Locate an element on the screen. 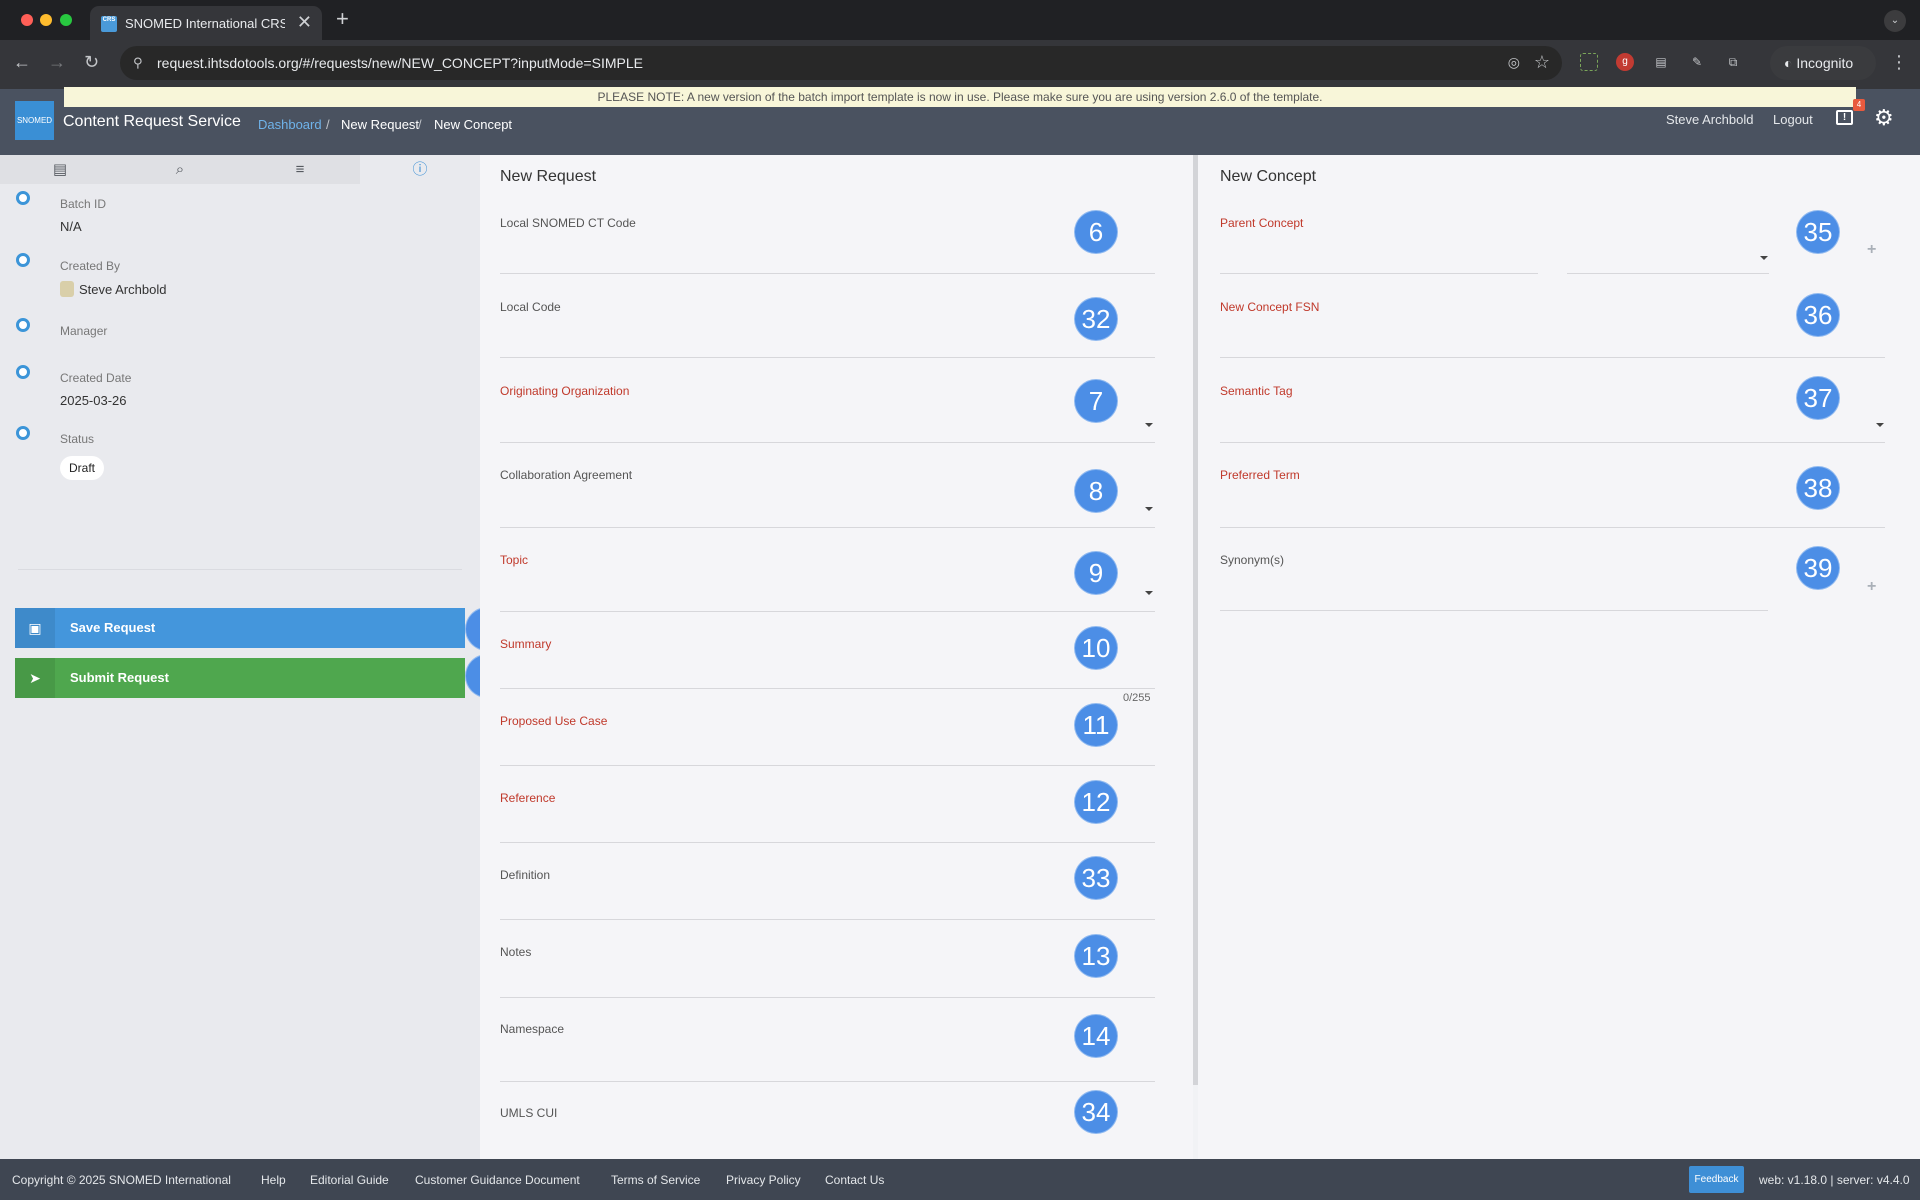 The width and height of the screenshot is (1920, 1200). puzzle-icon: ⧉ is located at coordinates (1733, 62).